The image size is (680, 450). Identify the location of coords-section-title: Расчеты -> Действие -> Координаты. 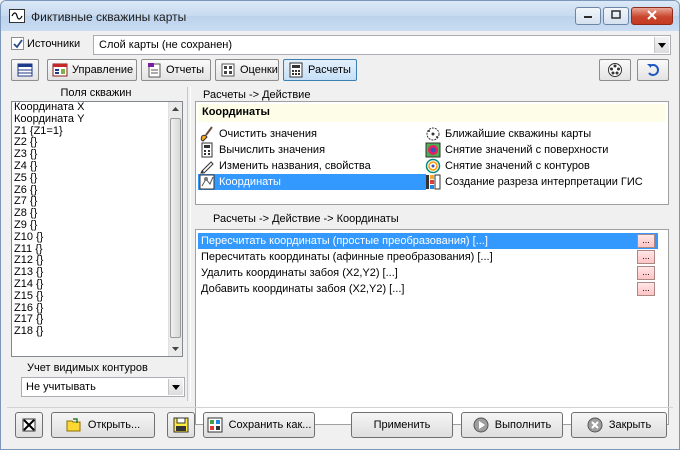
(306, 219).